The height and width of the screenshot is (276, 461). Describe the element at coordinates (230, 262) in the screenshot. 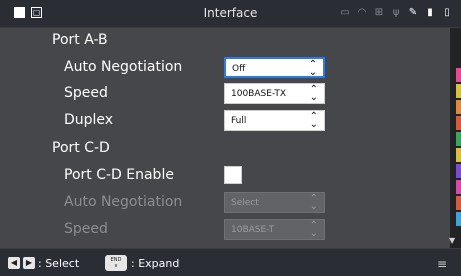

I see `bottom-hint-bar: ◀ ▶ : Select END x : Expand ≡` at that location.